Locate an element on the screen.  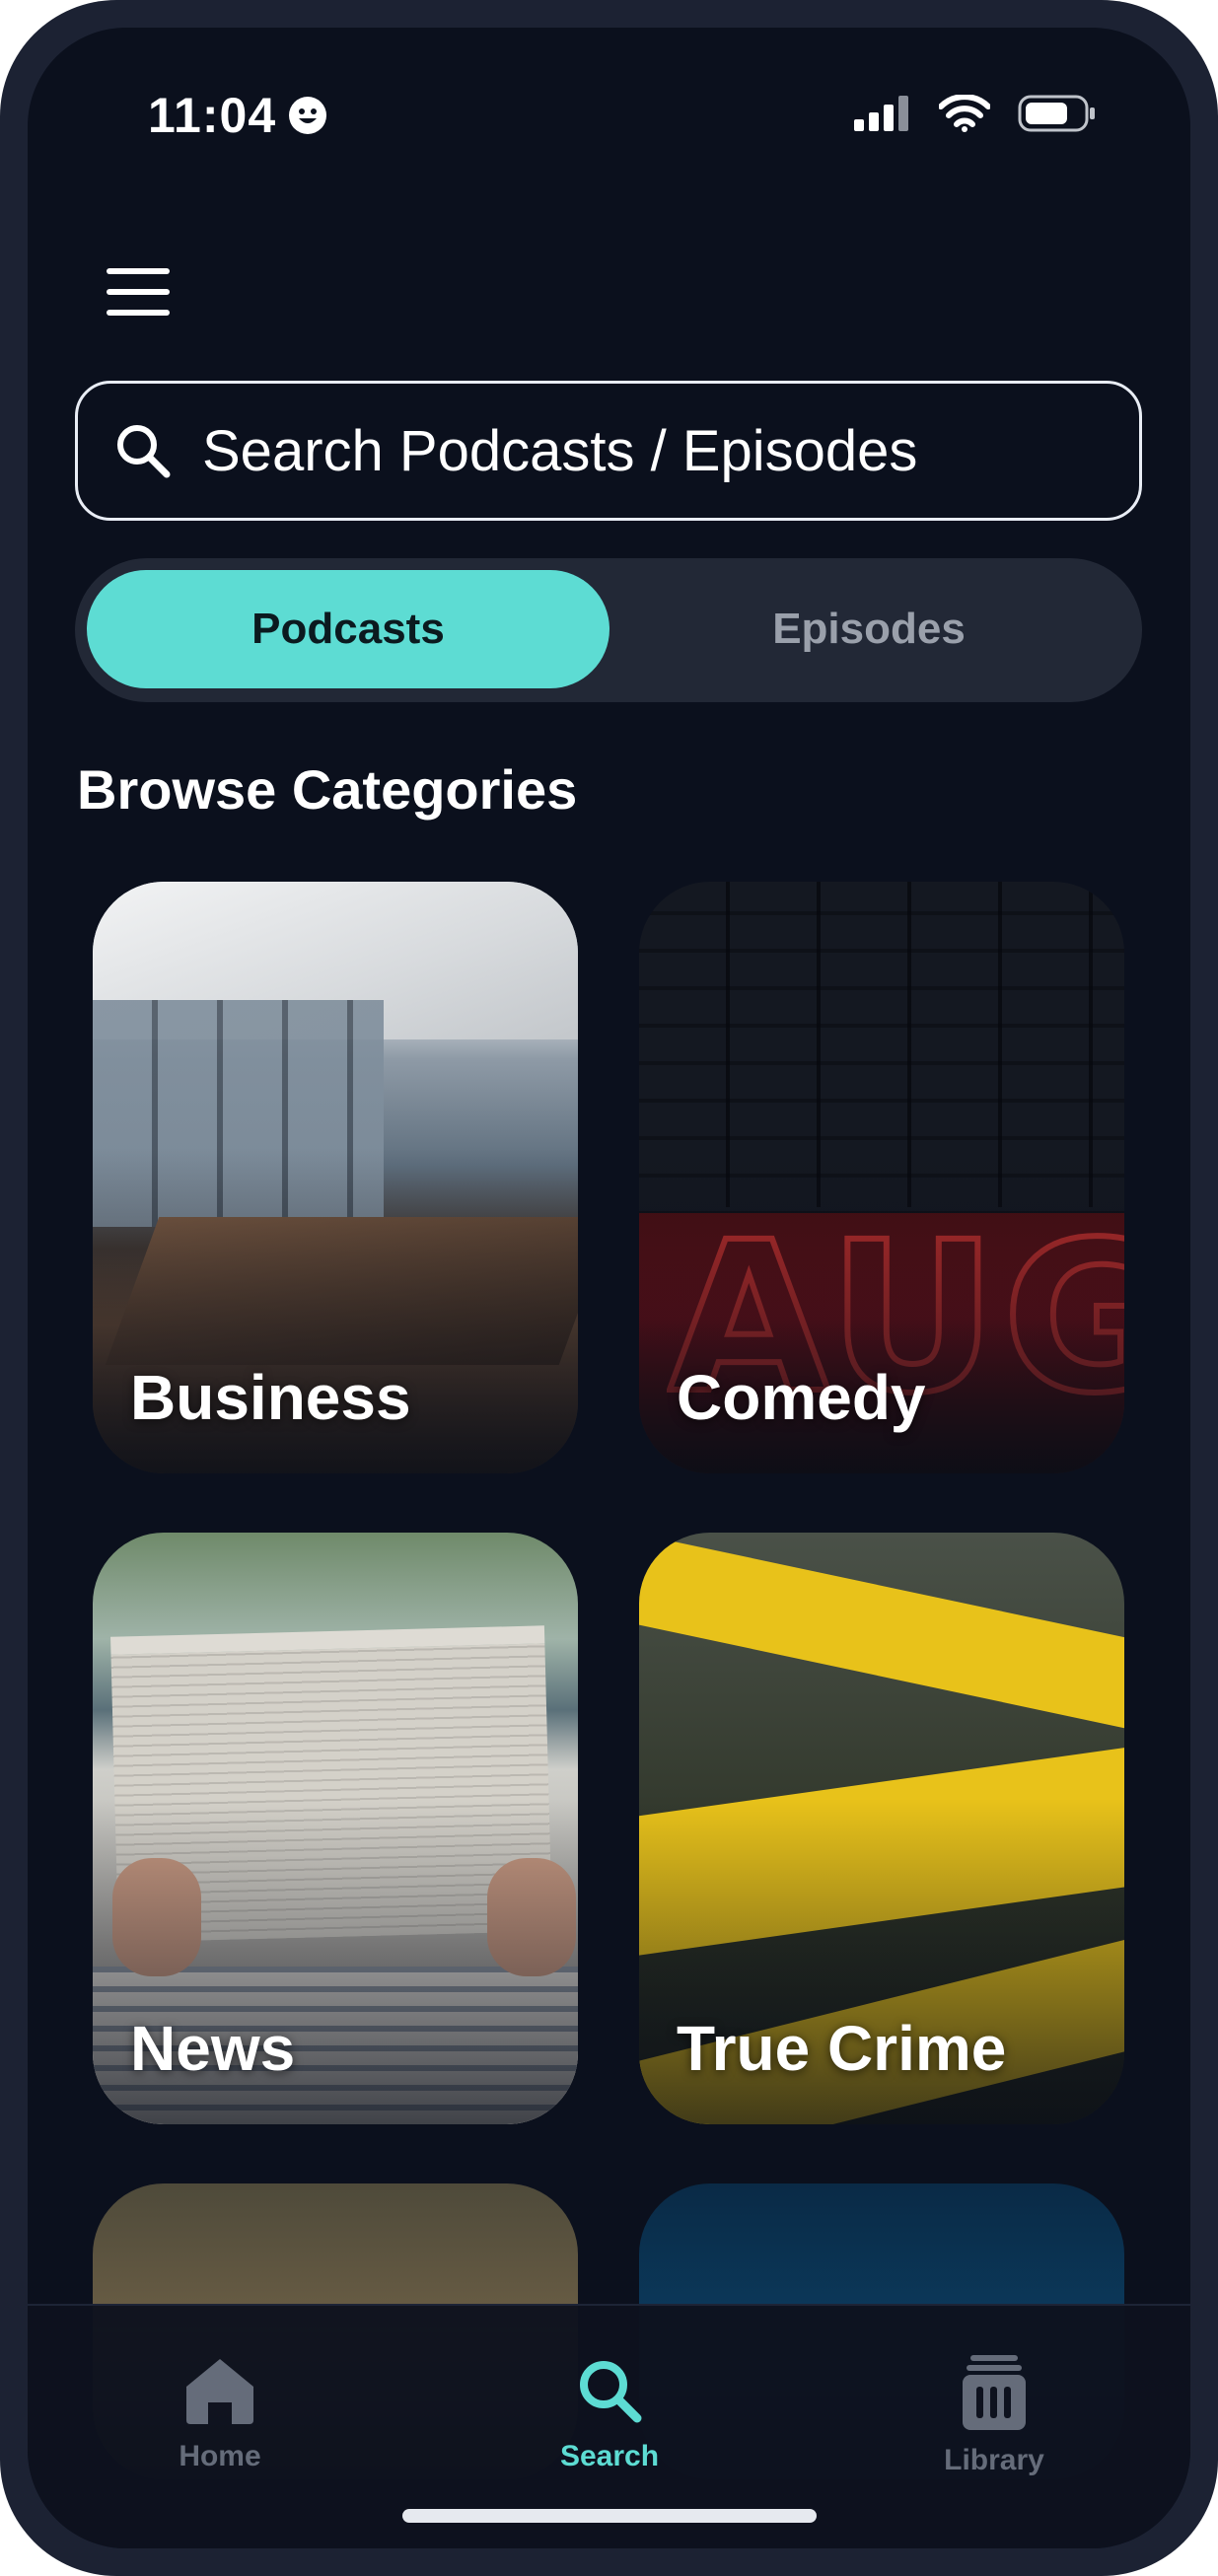
tab-label: Home is located at coordinates (220, 2456).